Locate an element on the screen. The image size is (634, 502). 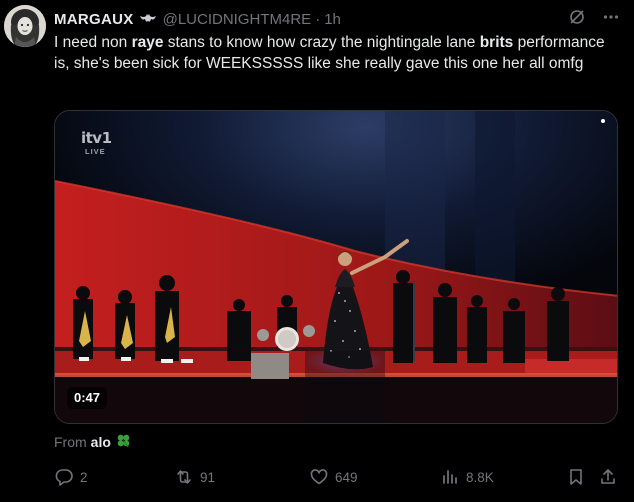
source-prefix: From is located at coordinates (70, 442).